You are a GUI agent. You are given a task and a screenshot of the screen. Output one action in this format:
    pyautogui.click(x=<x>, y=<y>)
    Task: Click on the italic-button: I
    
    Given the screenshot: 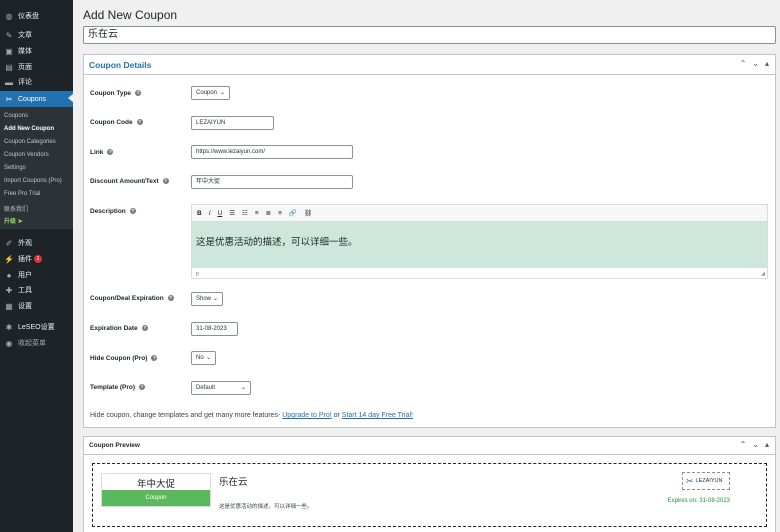 What is the action you would take?
    pyautogui.click(x=210, y=213)
    